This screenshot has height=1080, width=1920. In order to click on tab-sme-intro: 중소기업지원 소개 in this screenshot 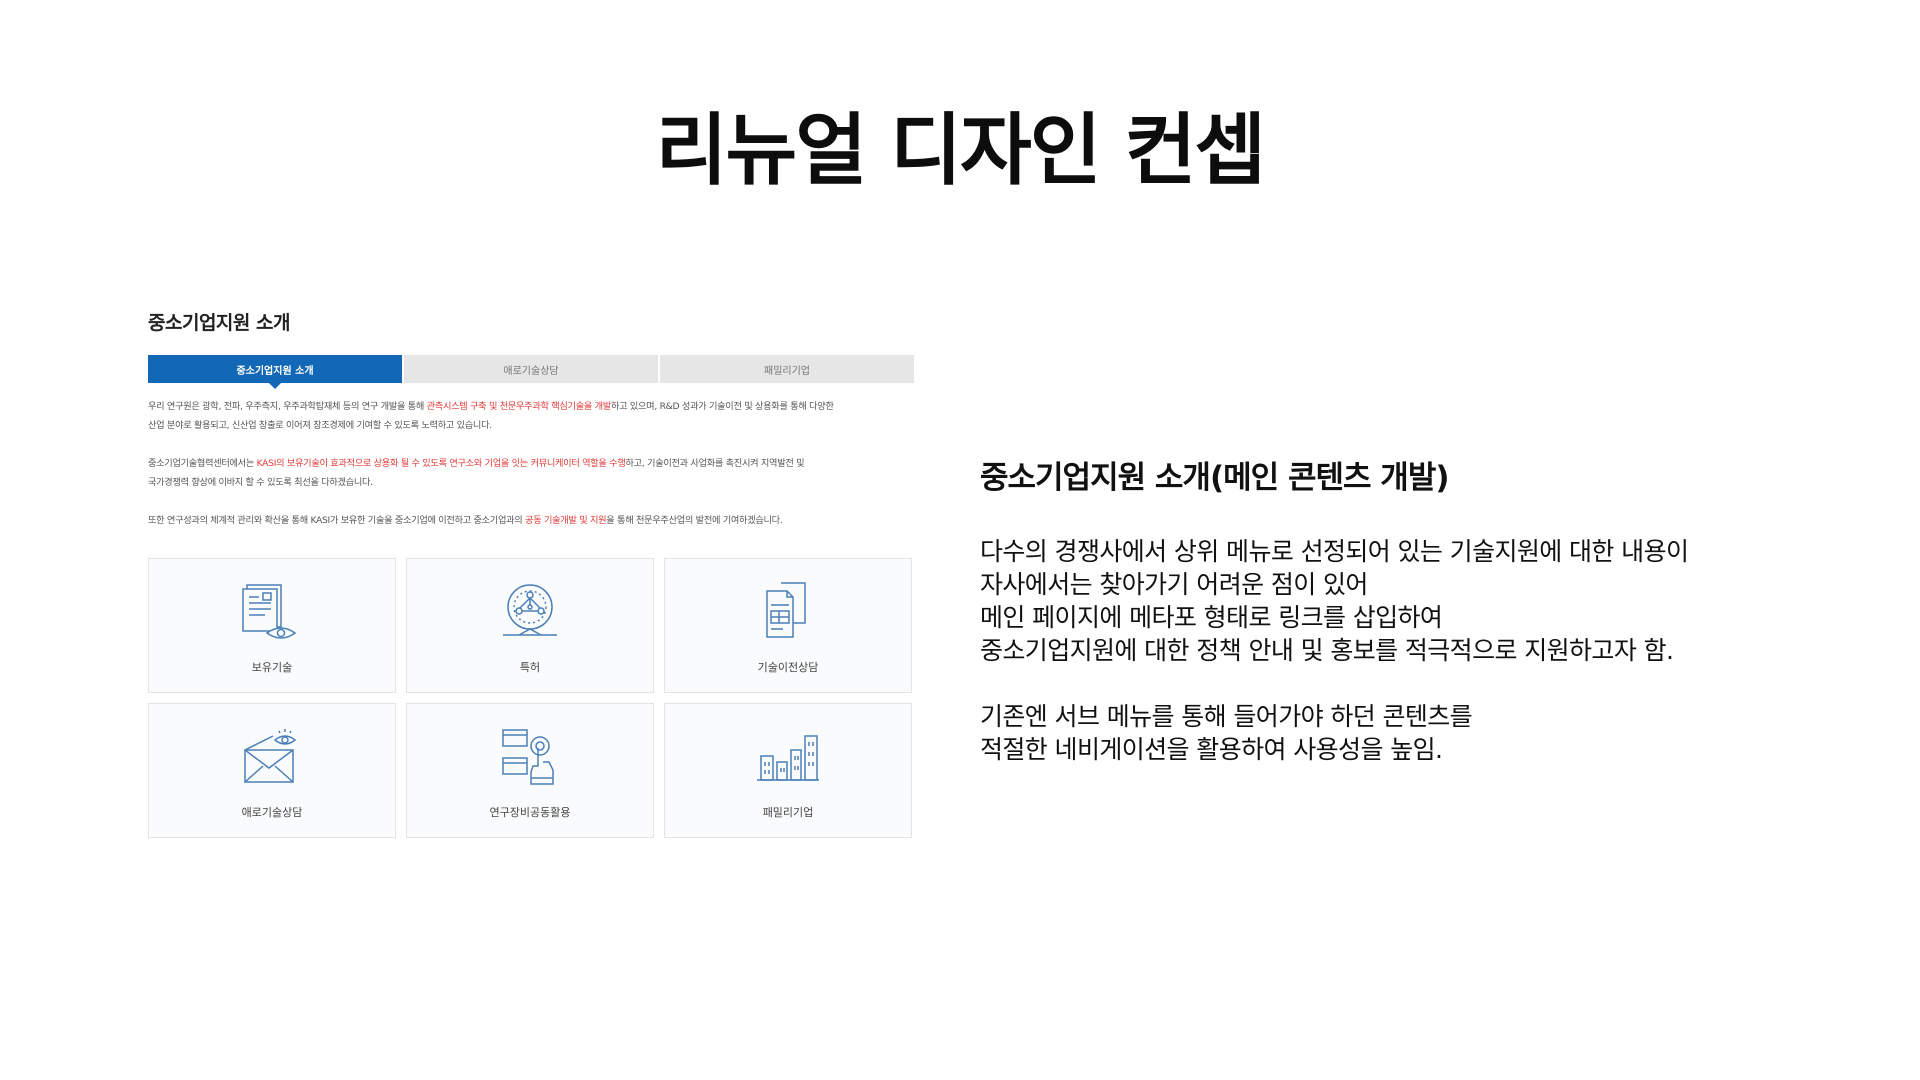, I will do `click(276, 372)`.